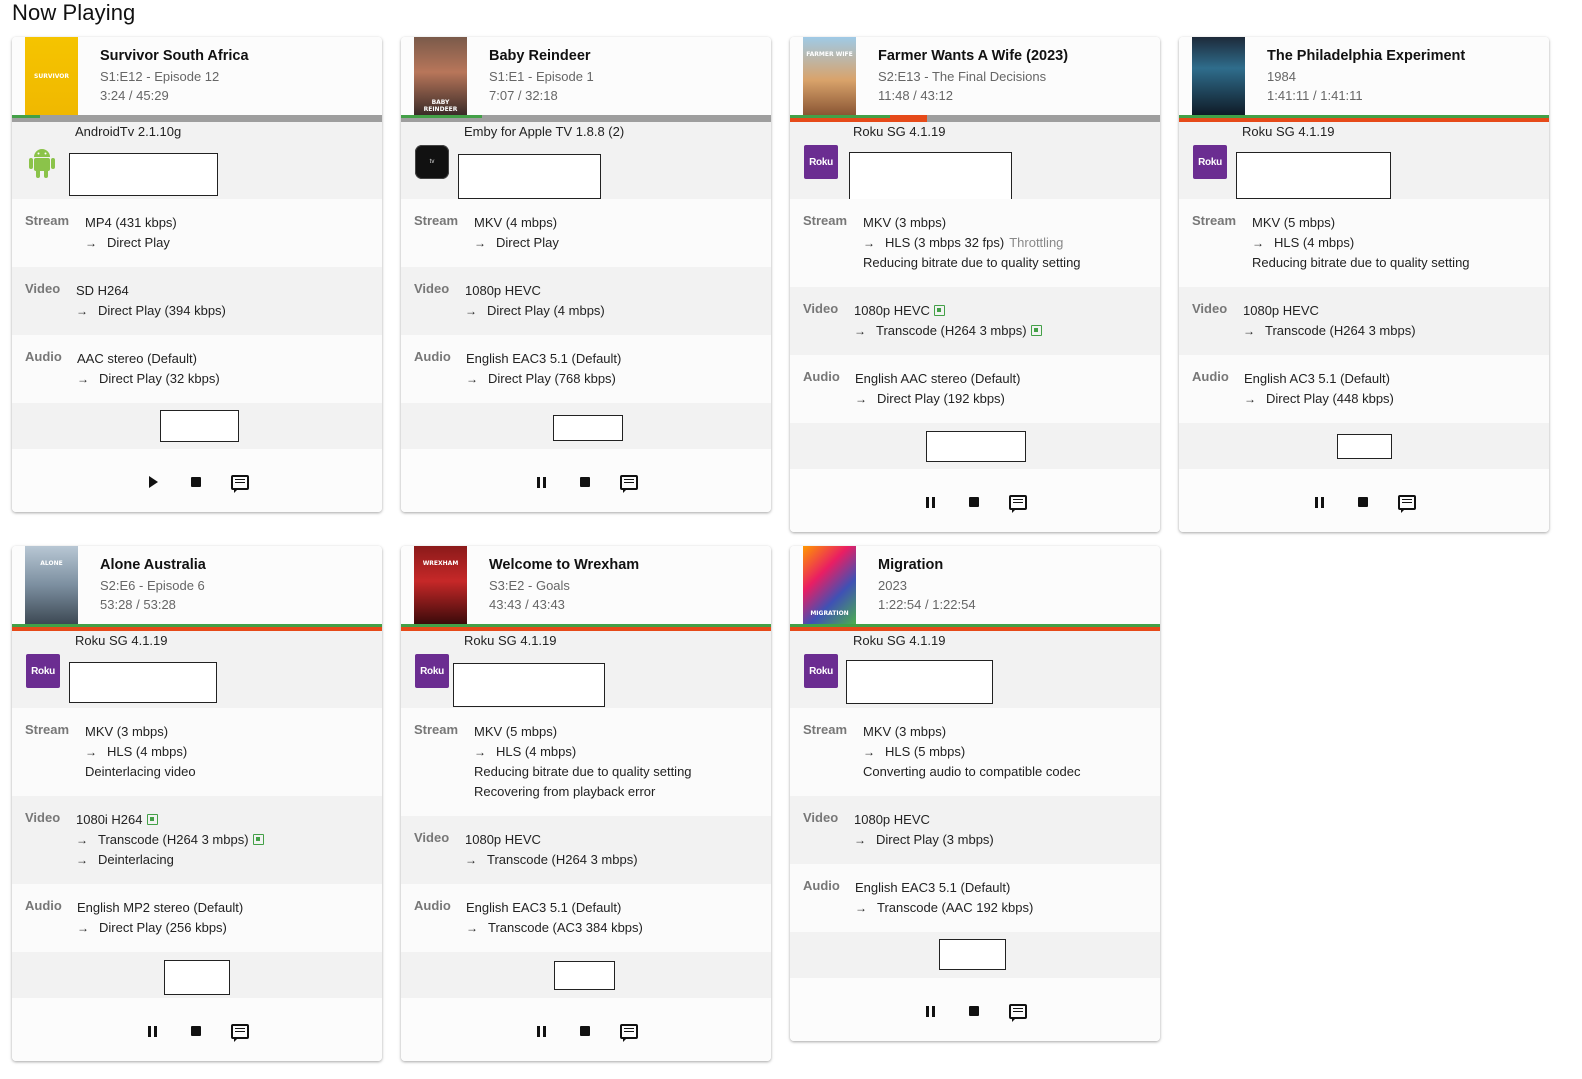 The height and width of the screenshot is (1079, 1582). Describe the element at coordinates (1218, 76) in the screenshot. I see `poster-image` at that location.